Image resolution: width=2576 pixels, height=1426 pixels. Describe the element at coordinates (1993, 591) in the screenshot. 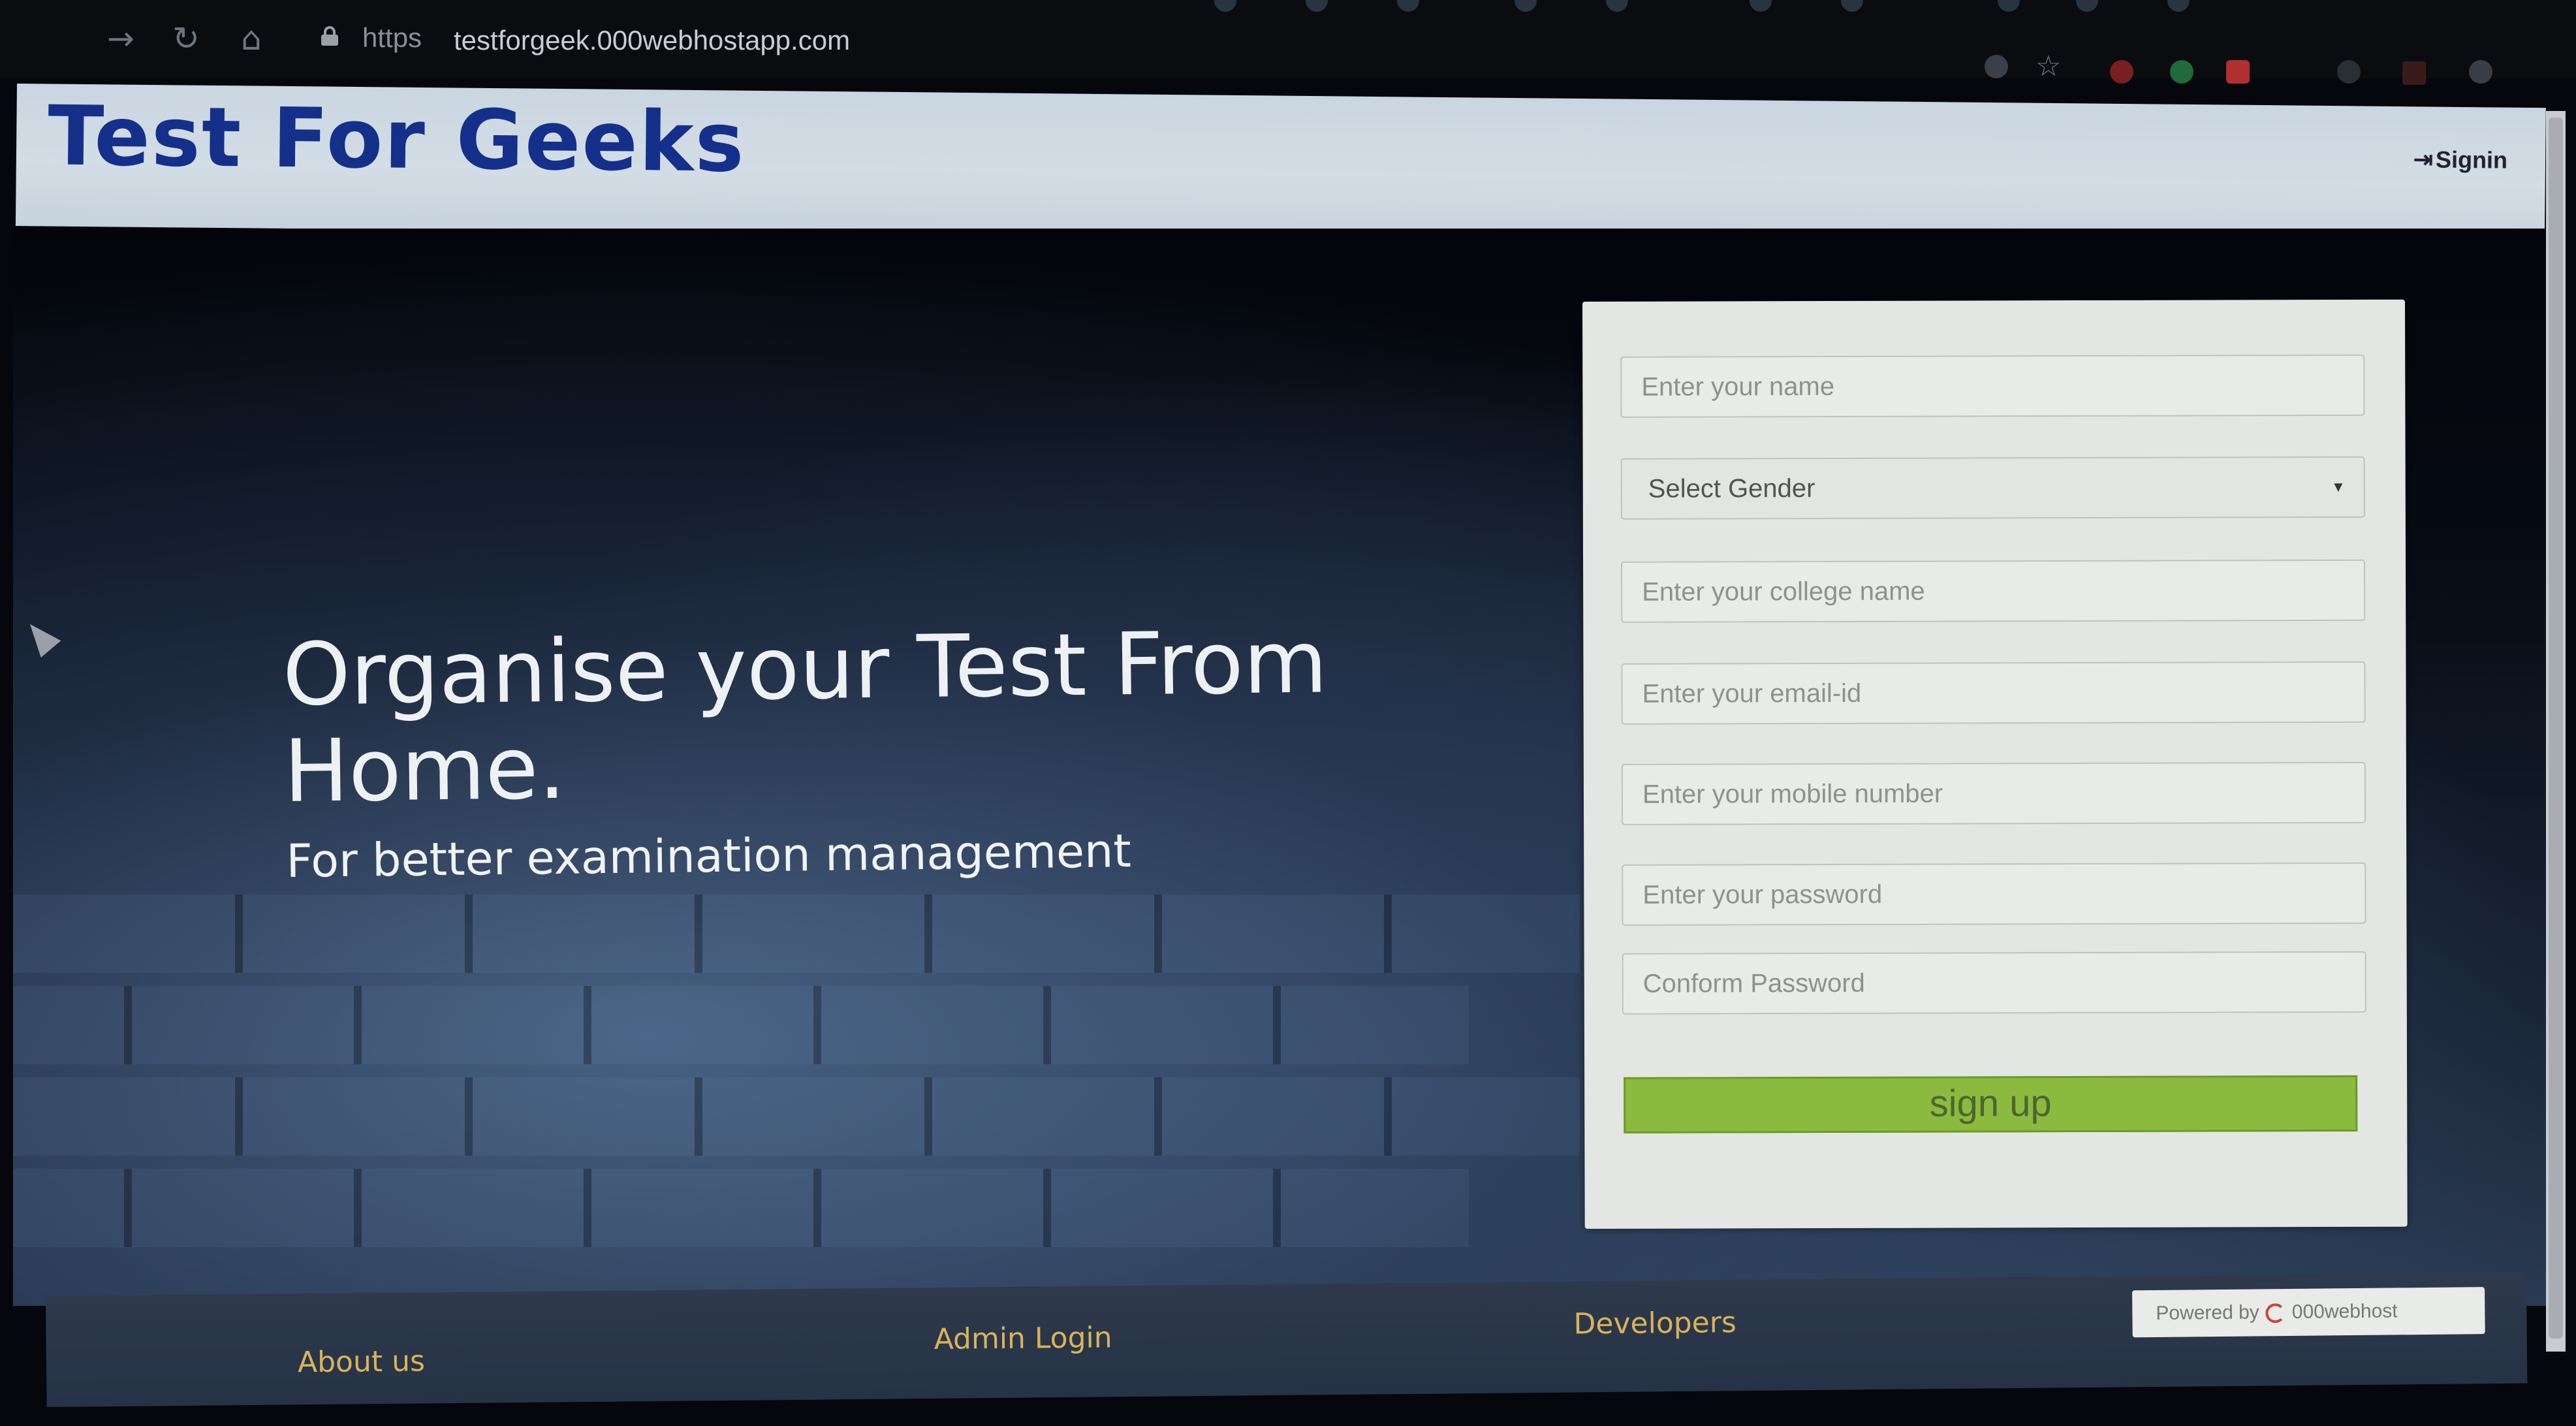

I see `college-input` at that location.